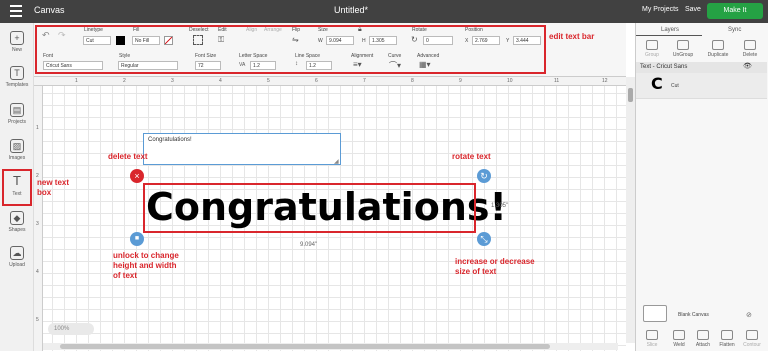  I want to click on weld-icon, so click(679, 335).